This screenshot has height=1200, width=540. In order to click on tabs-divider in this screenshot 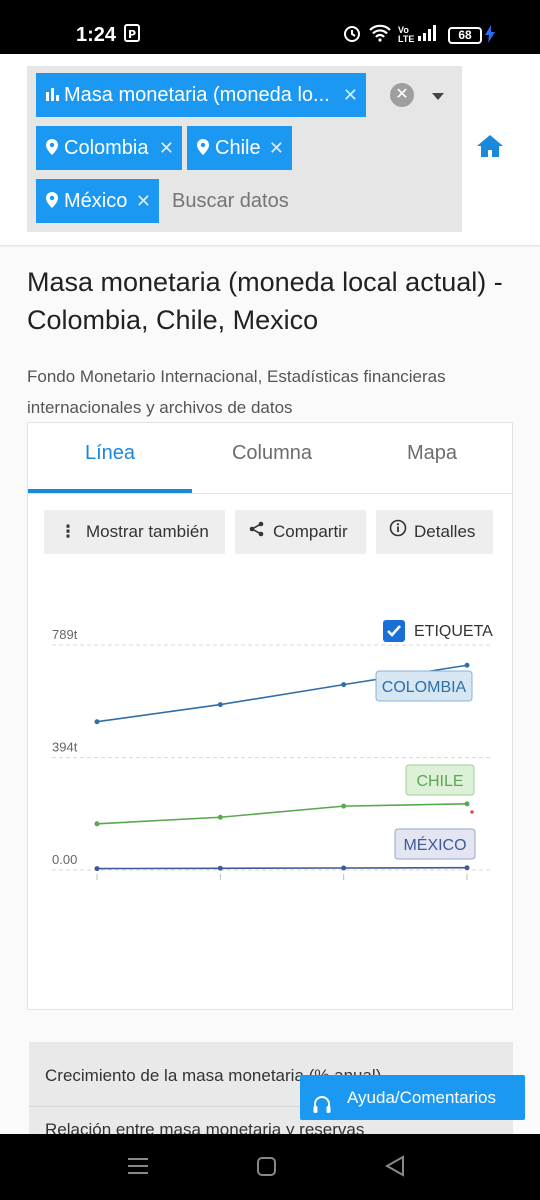, I will do `click(270, 493)`.